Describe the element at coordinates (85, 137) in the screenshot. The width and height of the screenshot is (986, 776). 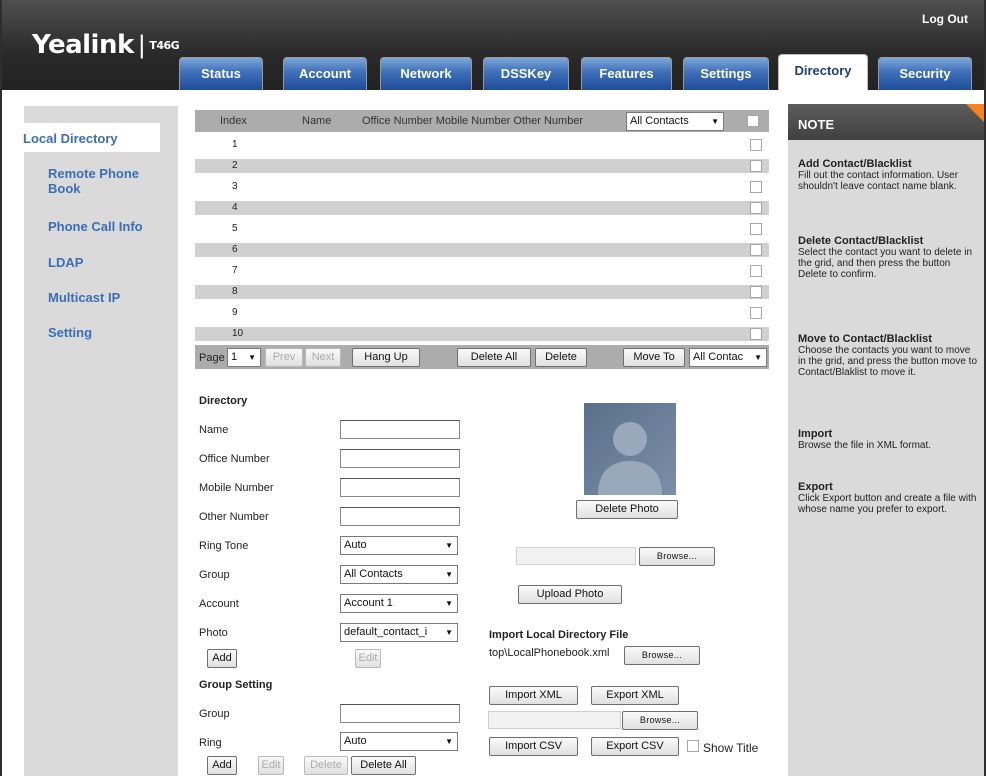
I see `sidebar-item-local-directory: Local Directory` at that location.